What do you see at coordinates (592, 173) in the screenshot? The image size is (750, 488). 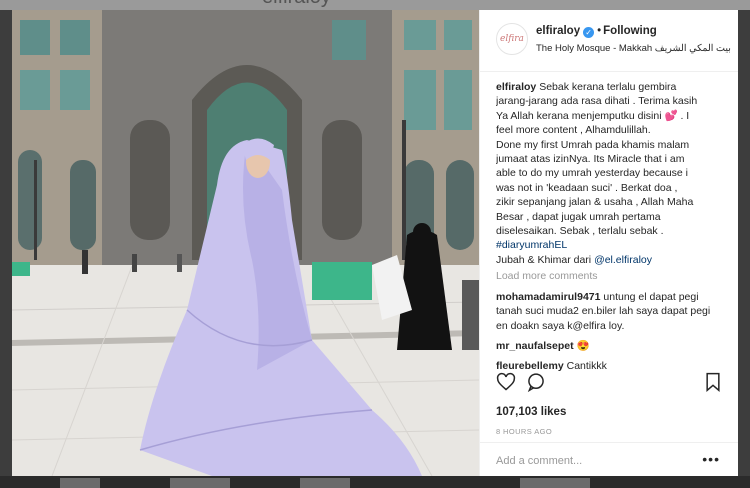 I see `caption-line: able to do my umrah yesterday because i` at bounding box center [592, 173].